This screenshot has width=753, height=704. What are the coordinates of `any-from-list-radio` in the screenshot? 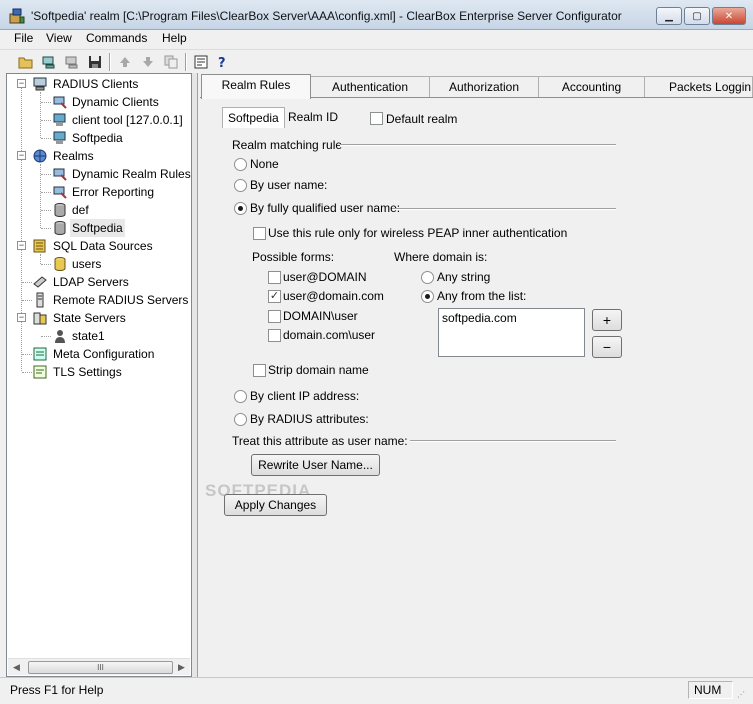 It's located at (427, 296).